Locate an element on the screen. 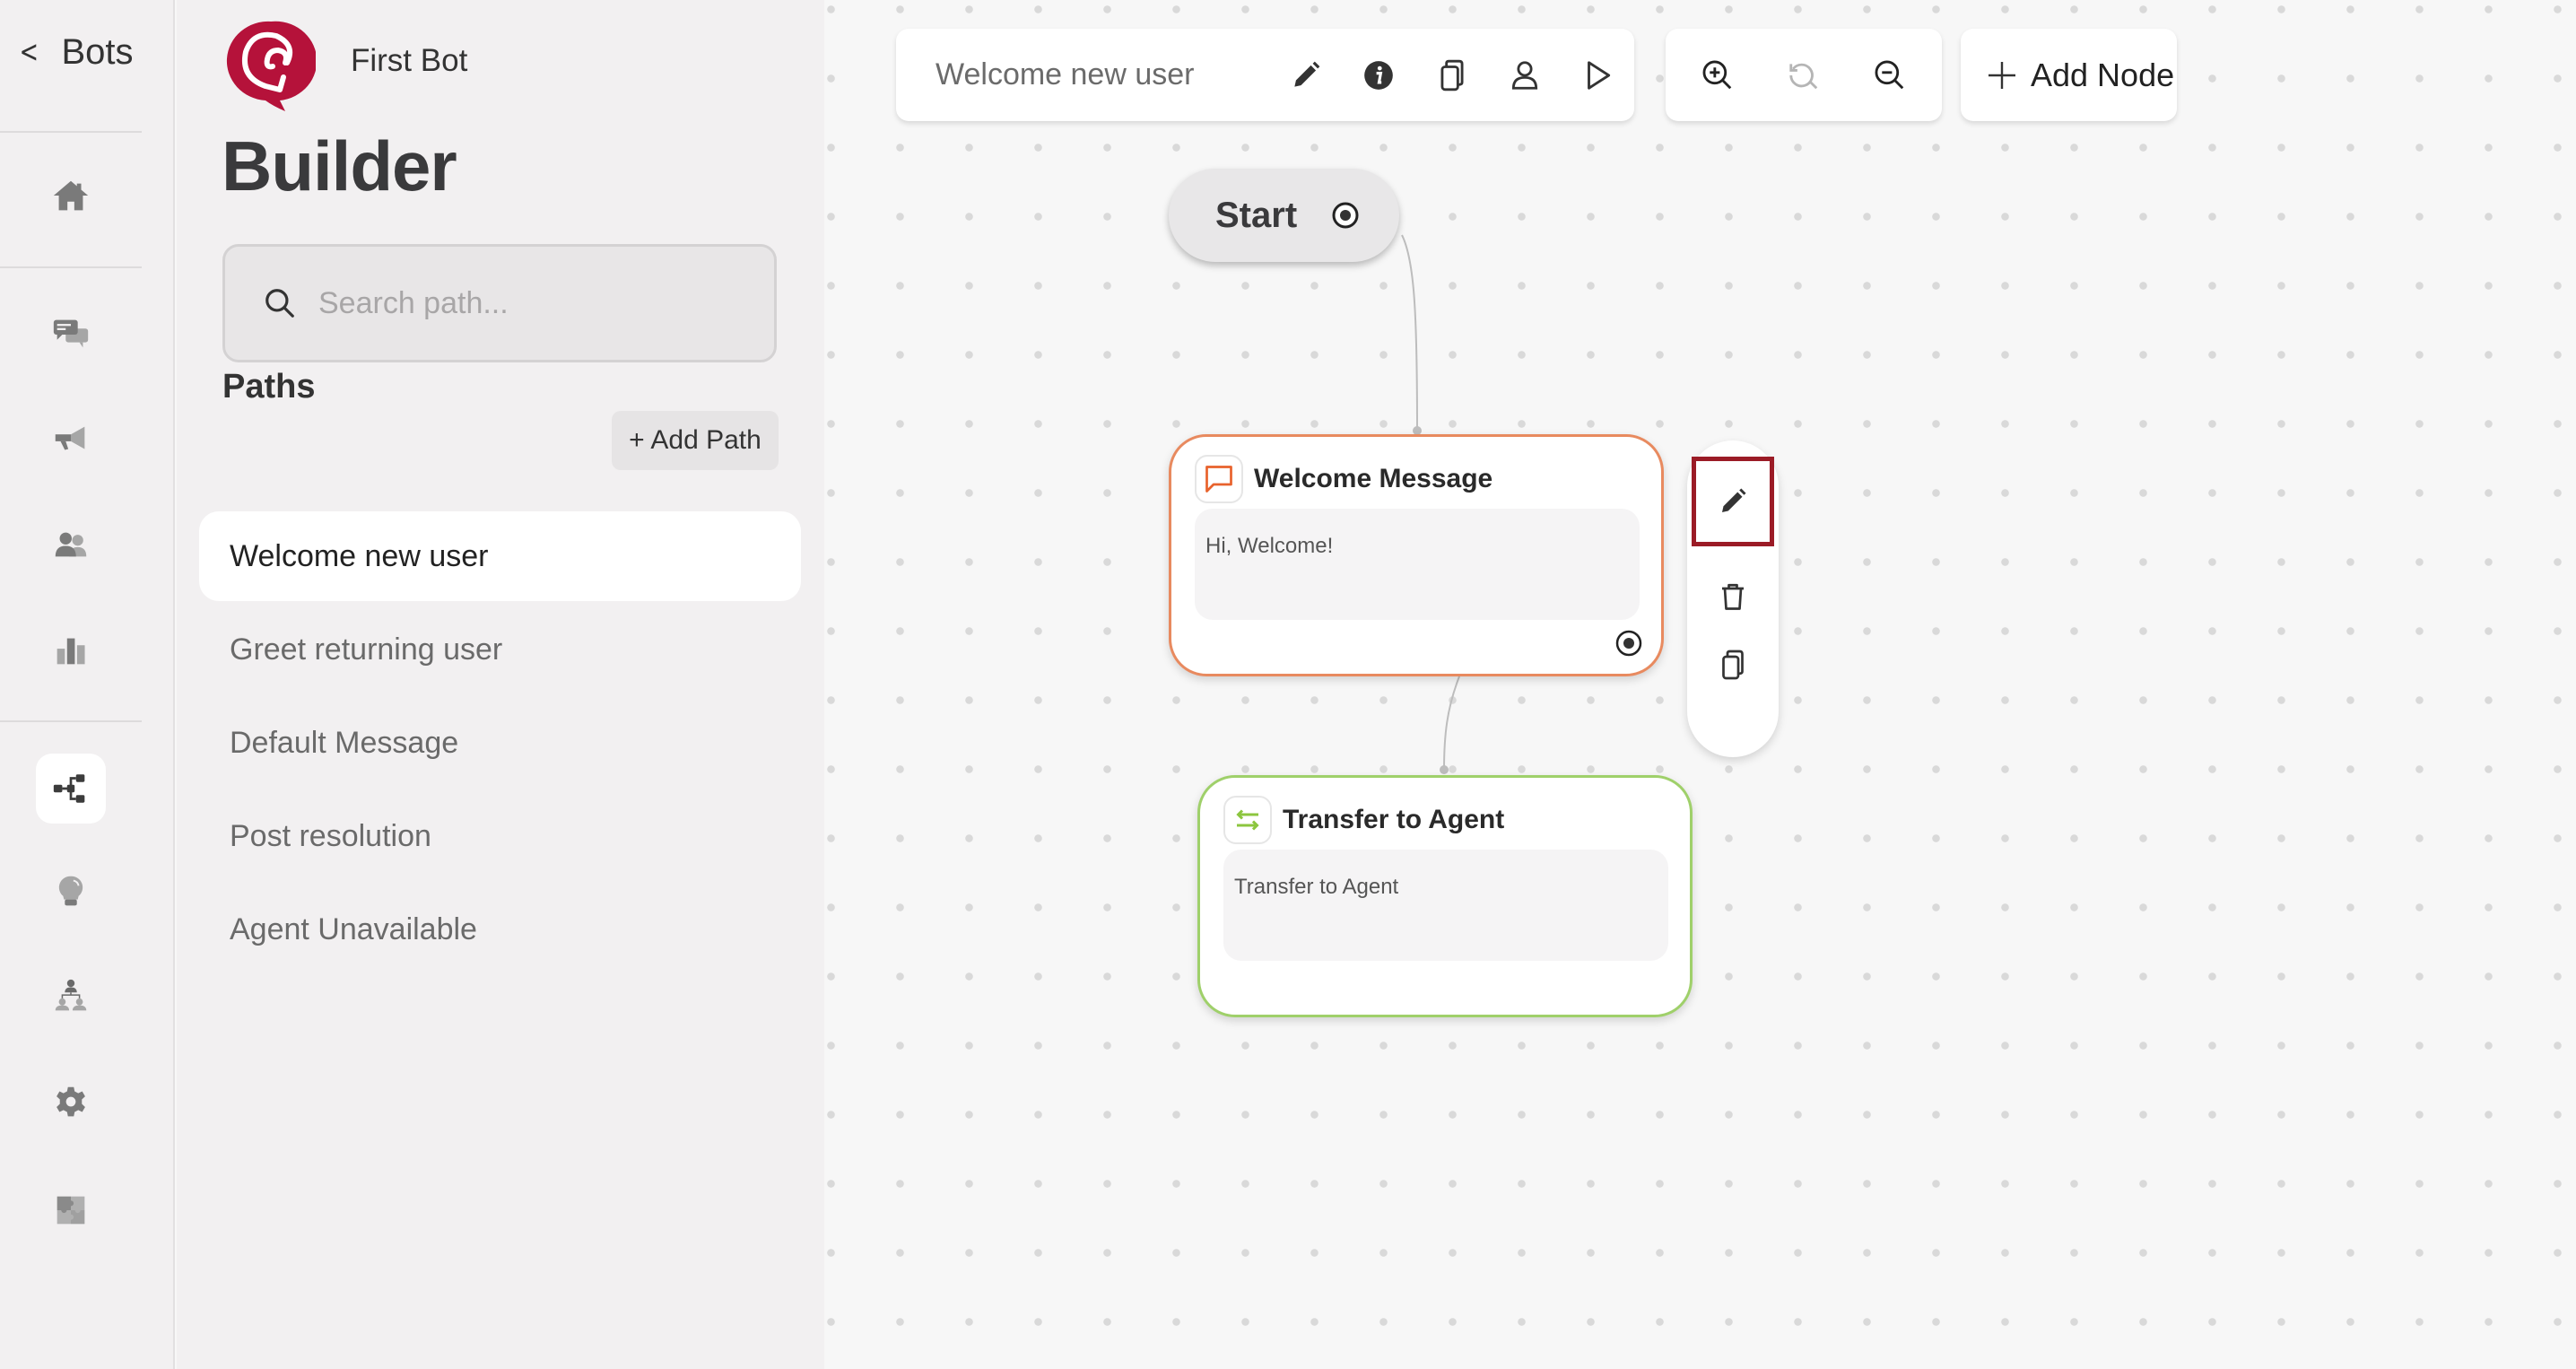 The width and height of the screenshot is (2576, 1369). brand-logo is located at coordinates (271, 66).